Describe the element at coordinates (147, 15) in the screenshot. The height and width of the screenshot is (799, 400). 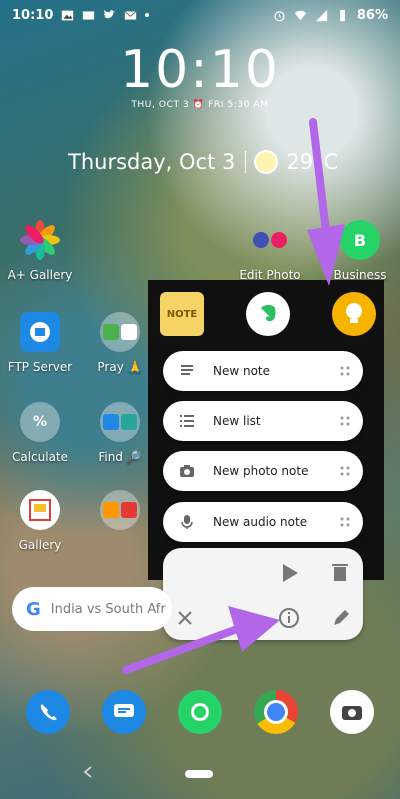
I see `more-notifications-icon` at that location.